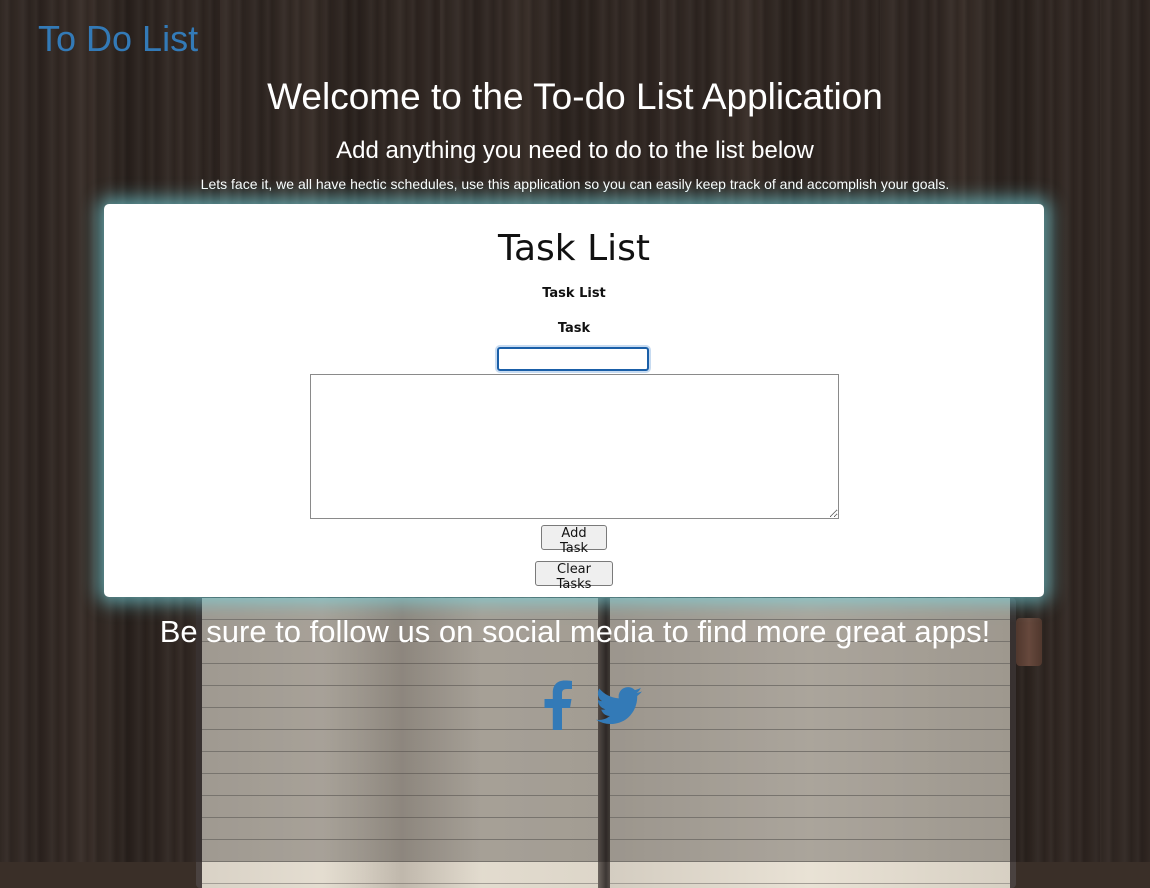 This screenshot has width=1150, height=888. What do you see at coordinates (574, 328) in the screenshot?
I see `task-label: Task` at bounding box center [574, 328].